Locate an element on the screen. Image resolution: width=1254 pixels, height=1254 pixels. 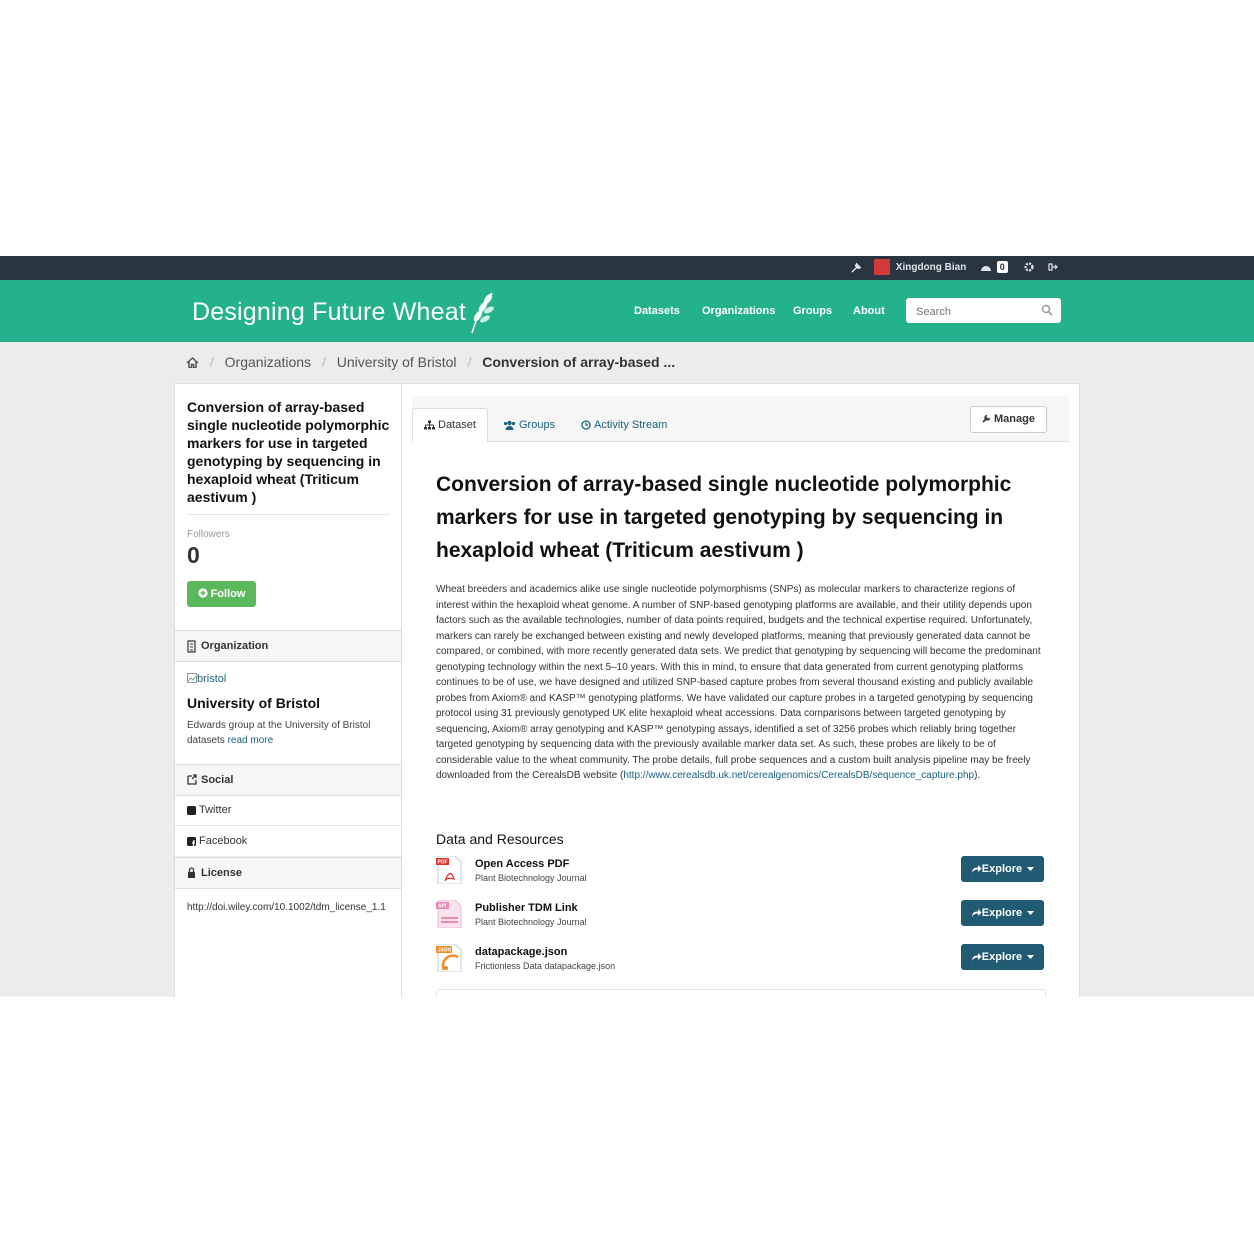
format-label: JSON is located at coordinates (445, 951).